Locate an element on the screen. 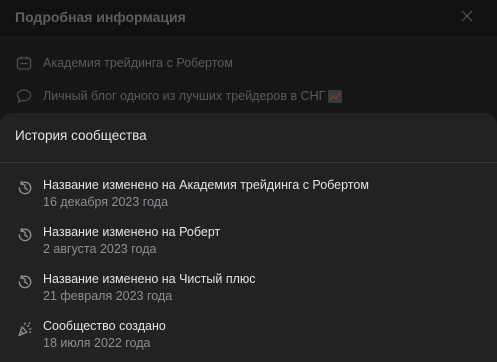  calendar-icon is located at coordinates (24, 63).